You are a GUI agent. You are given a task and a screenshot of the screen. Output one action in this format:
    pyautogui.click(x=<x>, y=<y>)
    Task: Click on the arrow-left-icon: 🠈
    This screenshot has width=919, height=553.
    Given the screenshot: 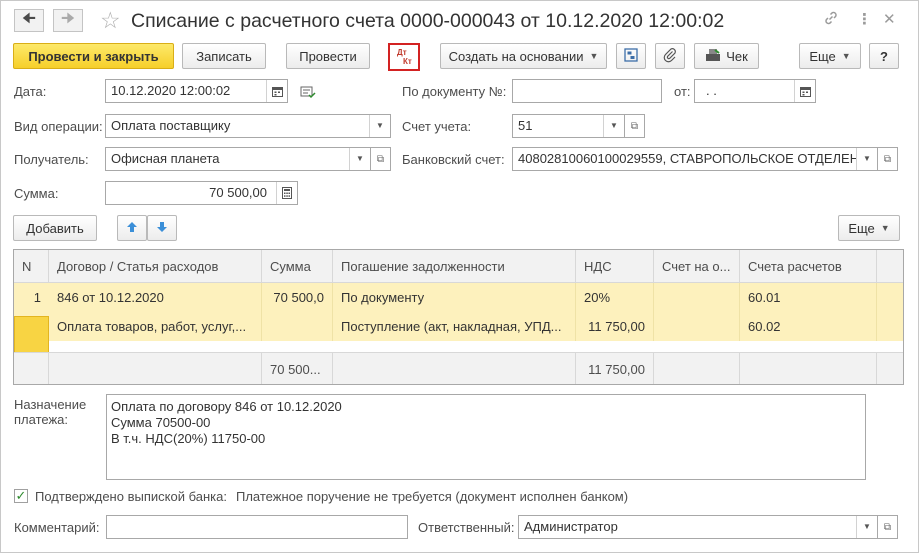 What is the action you would take?
    pyautogui.click(x=29, y=18)
    